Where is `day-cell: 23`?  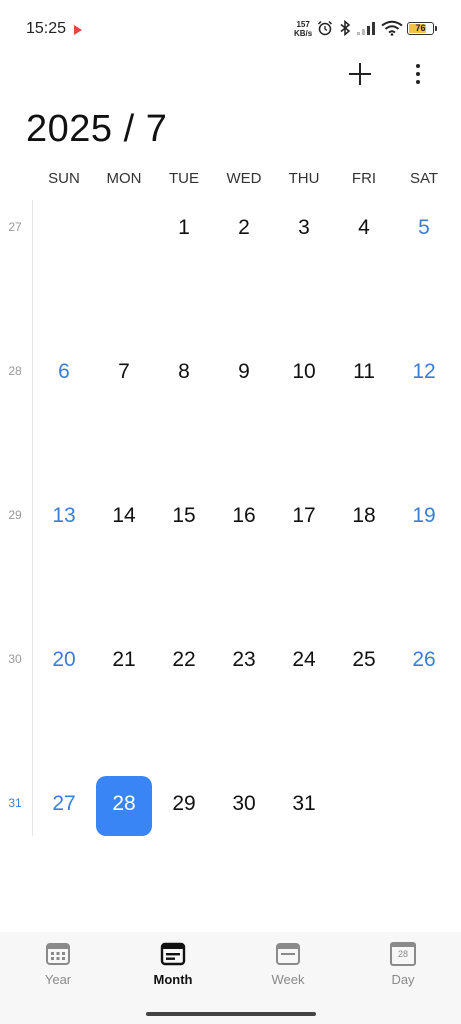
day-cell: 23 is located at coordinates (244, 662).